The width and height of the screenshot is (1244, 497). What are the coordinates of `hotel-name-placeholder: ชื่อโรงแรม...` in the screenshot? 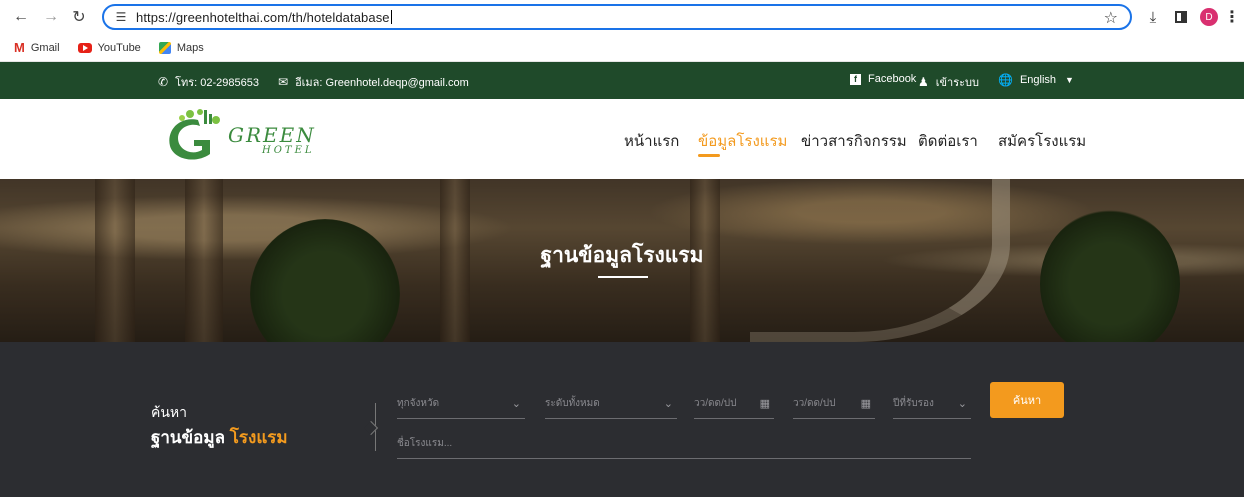 It's located at (425, 443).